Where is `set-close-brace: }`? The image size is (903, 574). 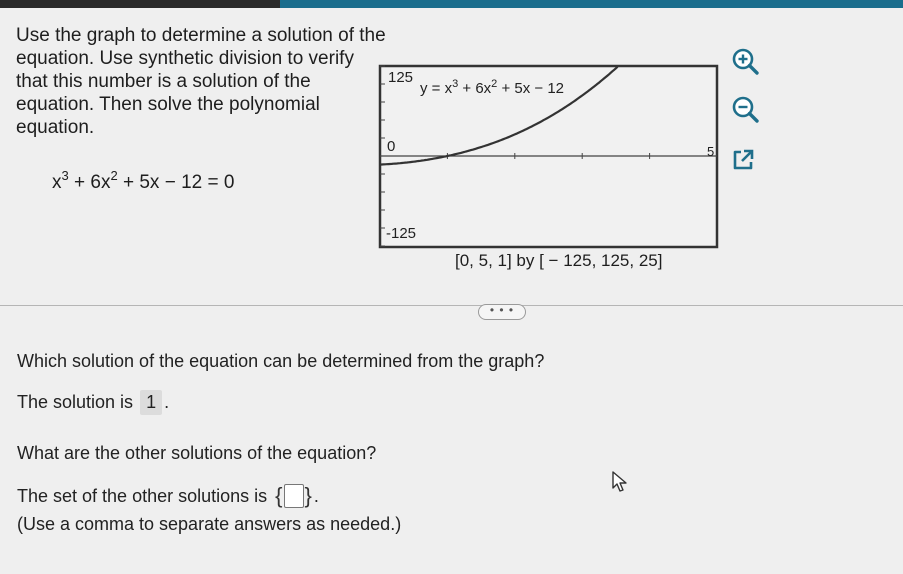 set-close-brace: } is located at coordinates (308, 495).